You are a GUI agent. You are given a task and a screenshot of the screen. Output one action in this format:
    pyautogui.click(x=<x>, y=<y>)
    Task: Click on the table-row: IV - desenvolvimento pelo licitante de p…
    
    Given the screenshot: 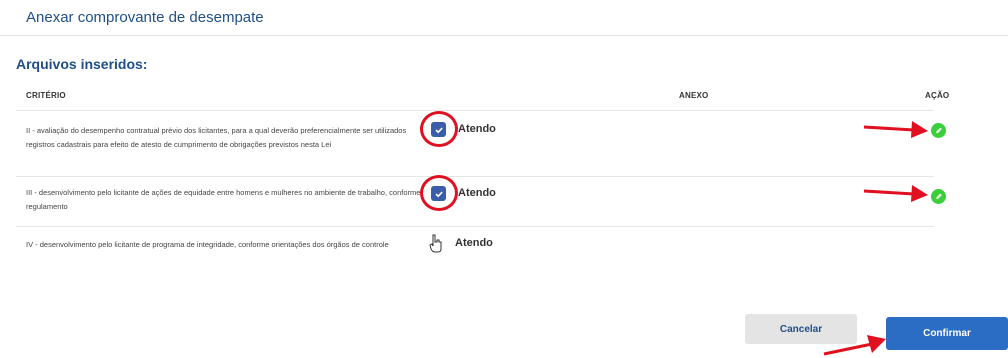 What is the action you would take?
    pyautogui.click(x=475, y=251)
    